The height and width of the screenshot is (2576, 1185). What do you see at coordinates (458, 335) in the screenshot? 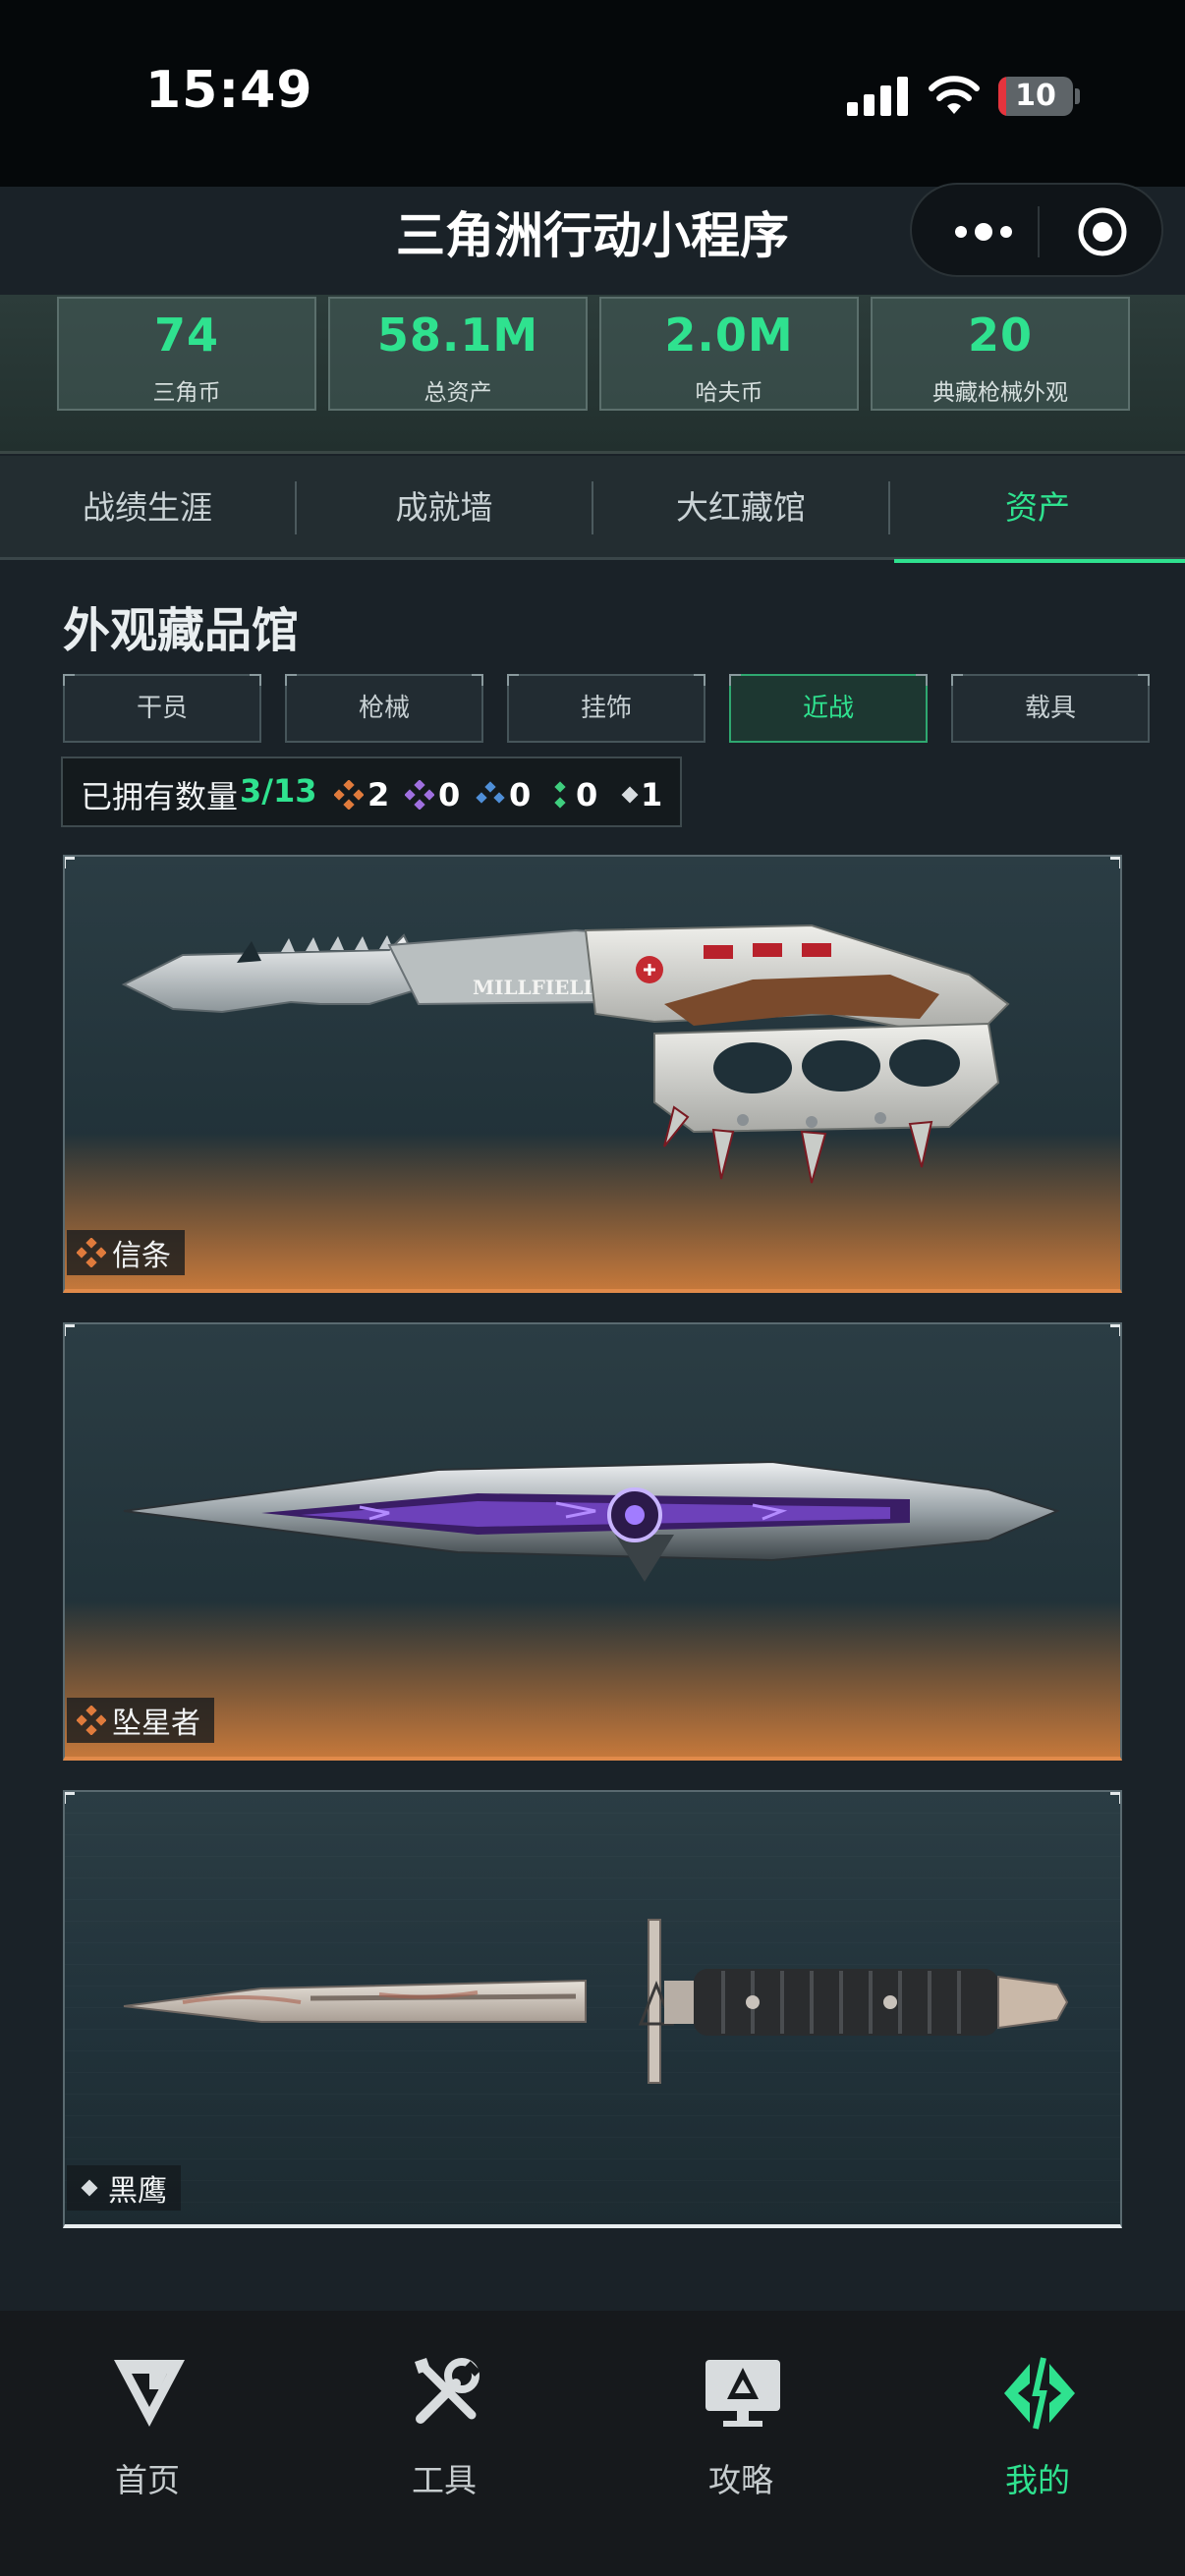
I see `stat-value: 58.1M` at bounding box center [458, 335].